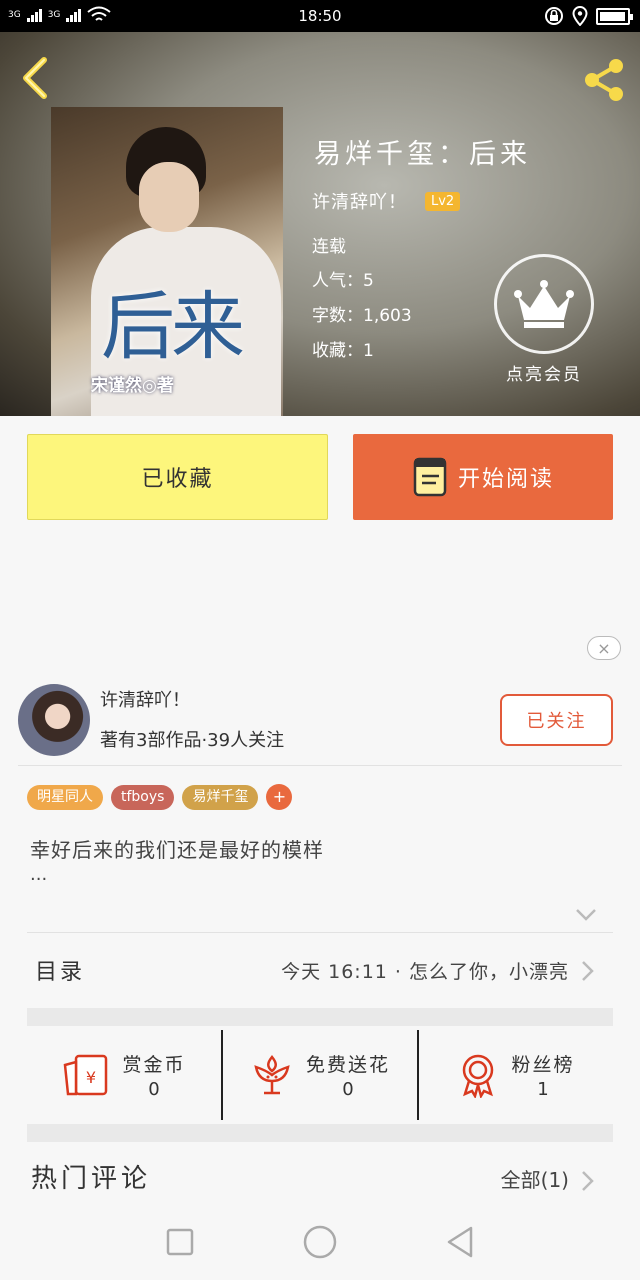 This screenshot has height=1280, width=640. I want to click on tag-item: tfboys, so click(143, 797).